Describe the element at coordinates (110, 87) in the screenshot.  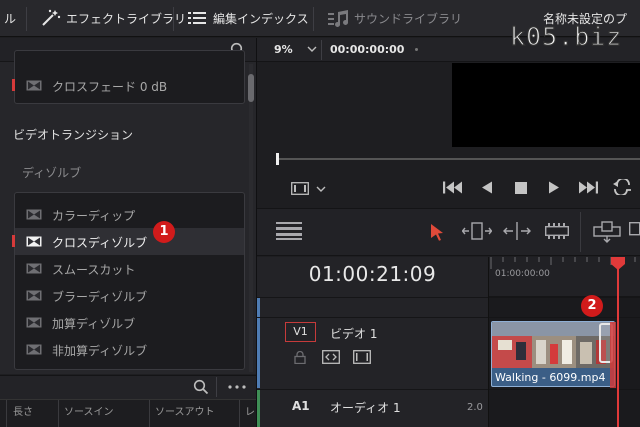
I see `effect-item-label: クロスフェード 0 dB` at that location.